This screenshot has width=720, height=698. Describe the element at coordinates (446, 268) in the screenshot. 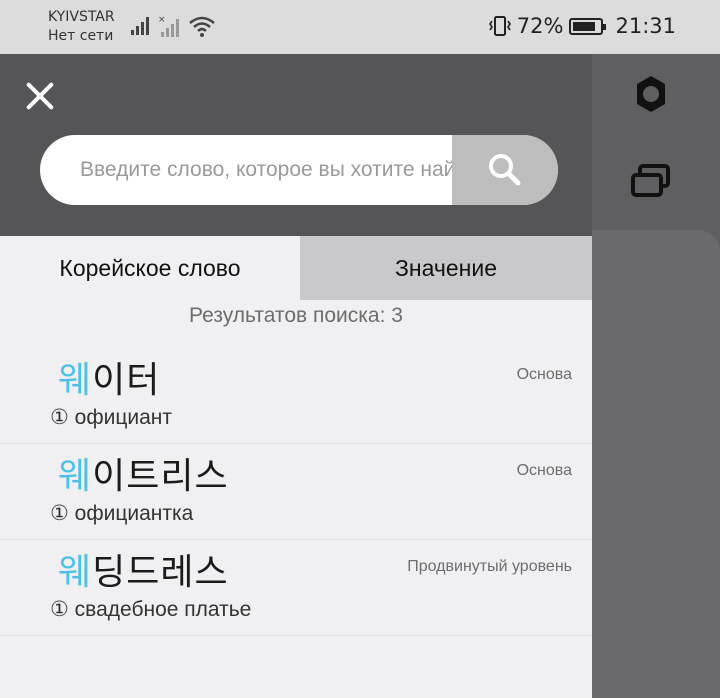

I see `tab-meaning: Значение` at that location.